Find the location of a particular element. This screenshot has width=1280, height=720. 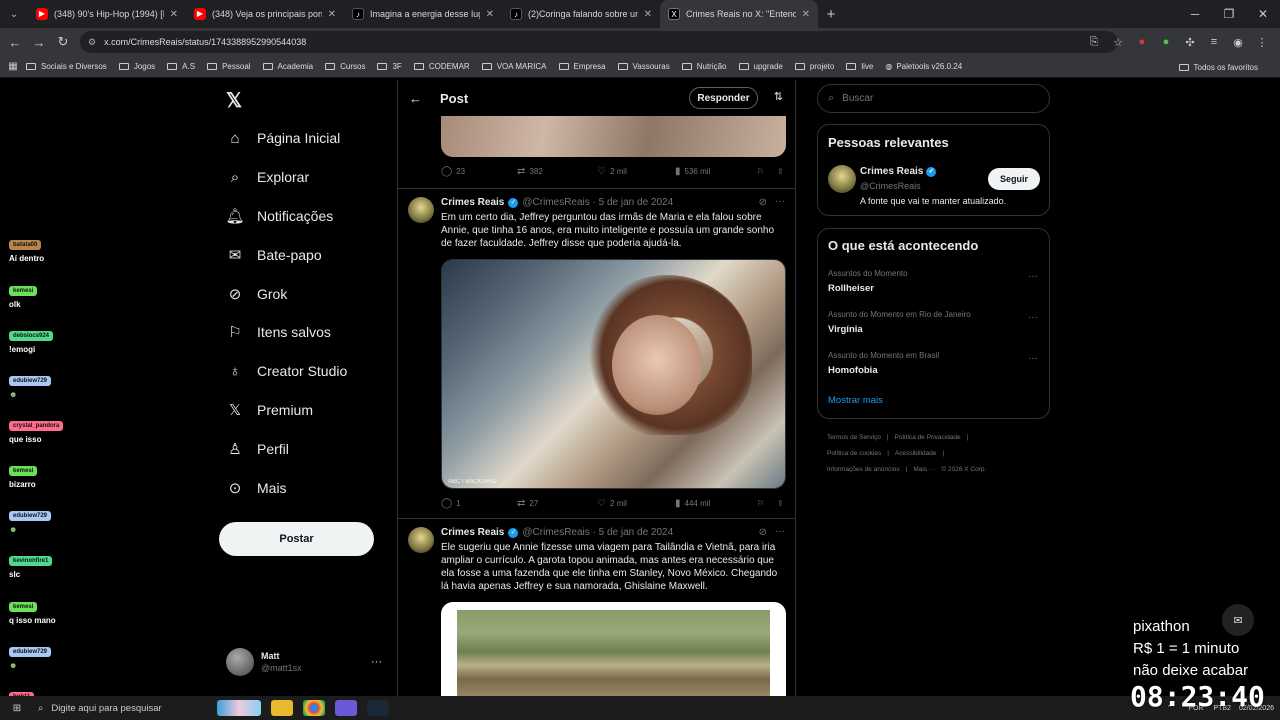

discord-icon is located at coordinates (346, 708).